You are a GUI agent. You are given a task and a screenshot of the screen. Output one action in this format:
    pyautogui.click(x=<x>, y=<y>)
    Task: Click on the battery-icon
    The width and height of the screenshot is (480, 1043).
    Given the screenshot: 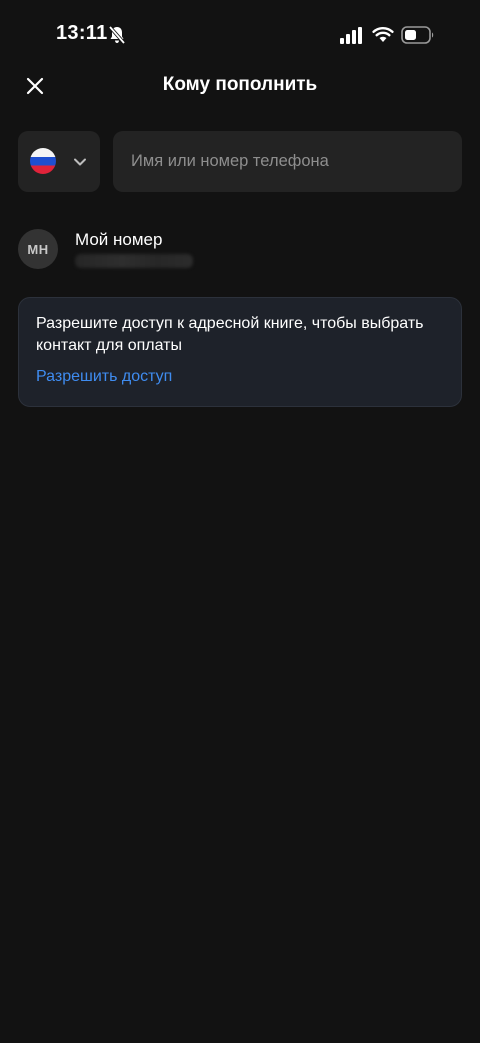 What is the action you would take?
    pyautogui.click(x=417, y=35)
    